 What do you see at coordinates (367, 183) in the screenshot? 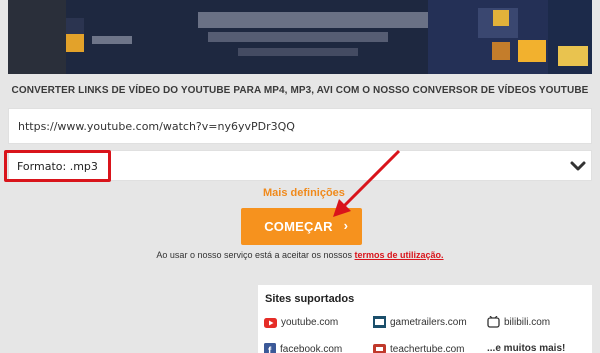
I see `annotation-arrow-icon` at bounding box center [367, 183].